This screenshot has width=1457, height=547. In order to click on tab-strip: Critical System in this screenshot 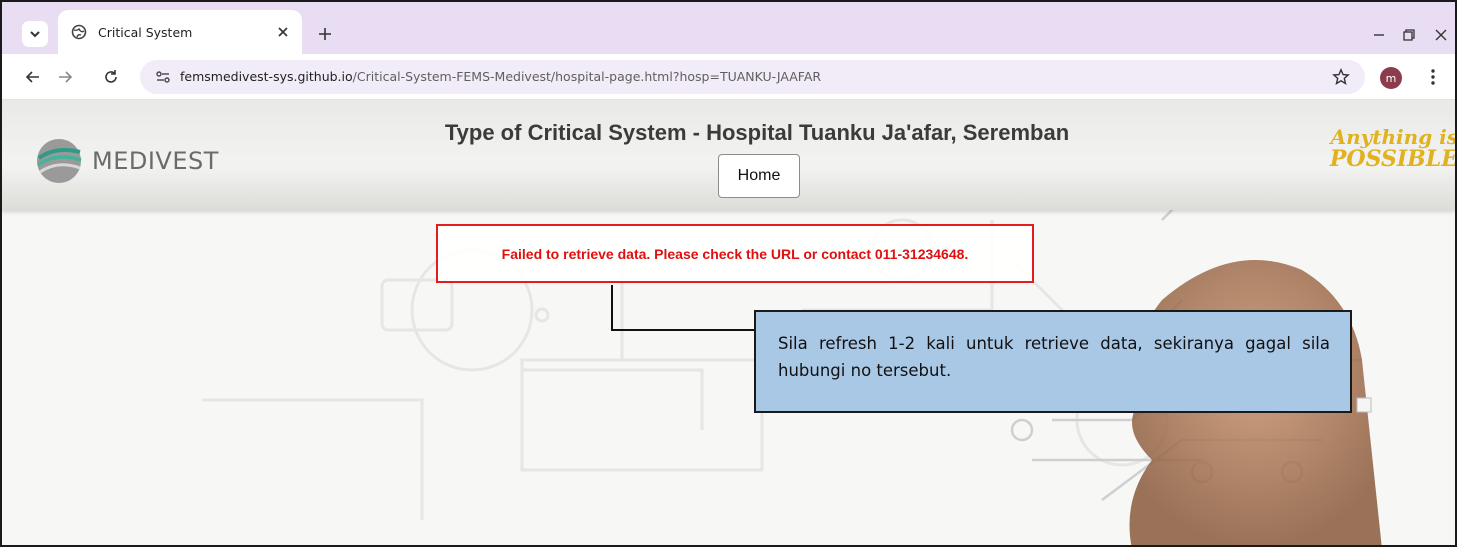, I will do `click(728, 28)`.